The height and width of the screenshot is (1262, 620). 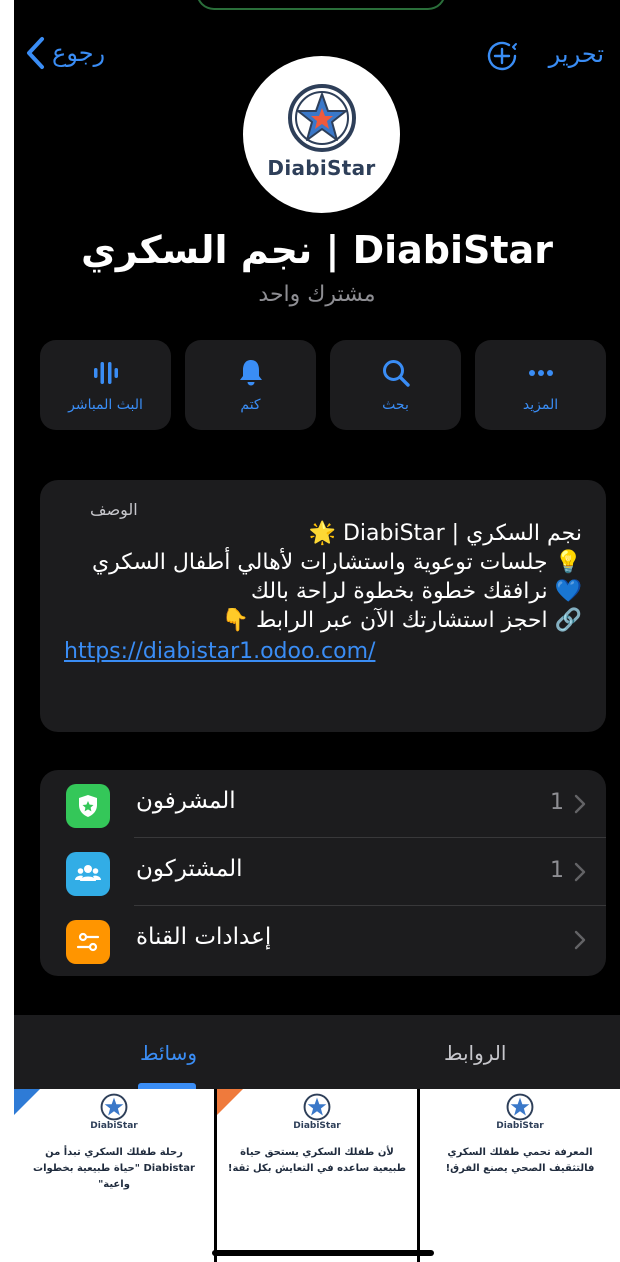 What do you see at coordinates (557, 802) in the screenshot?
I see `admins-count: 1` at bounding box center [557, 802].